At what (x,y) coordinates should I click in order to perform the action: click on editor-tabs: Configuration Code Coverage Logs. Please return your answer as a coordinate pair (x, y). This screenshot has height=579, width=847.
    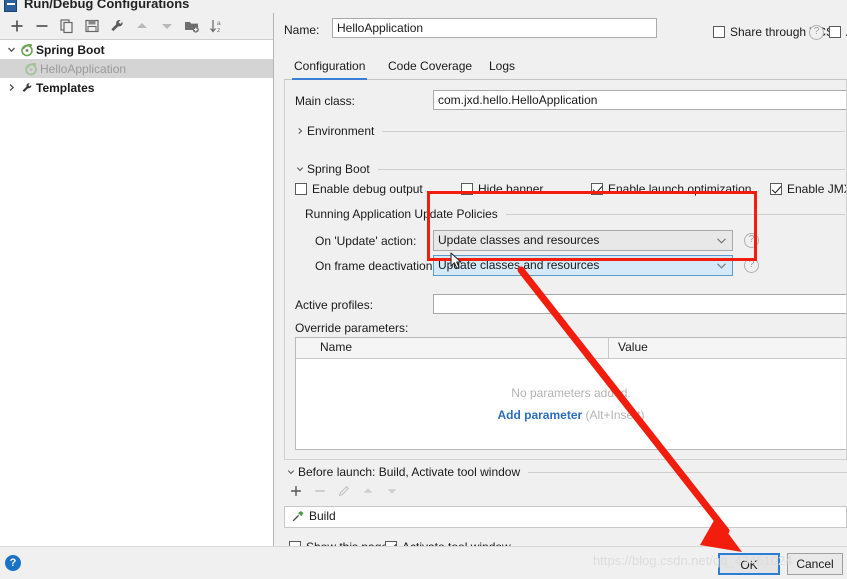
    Looking at the image, I should click on (565, 68).